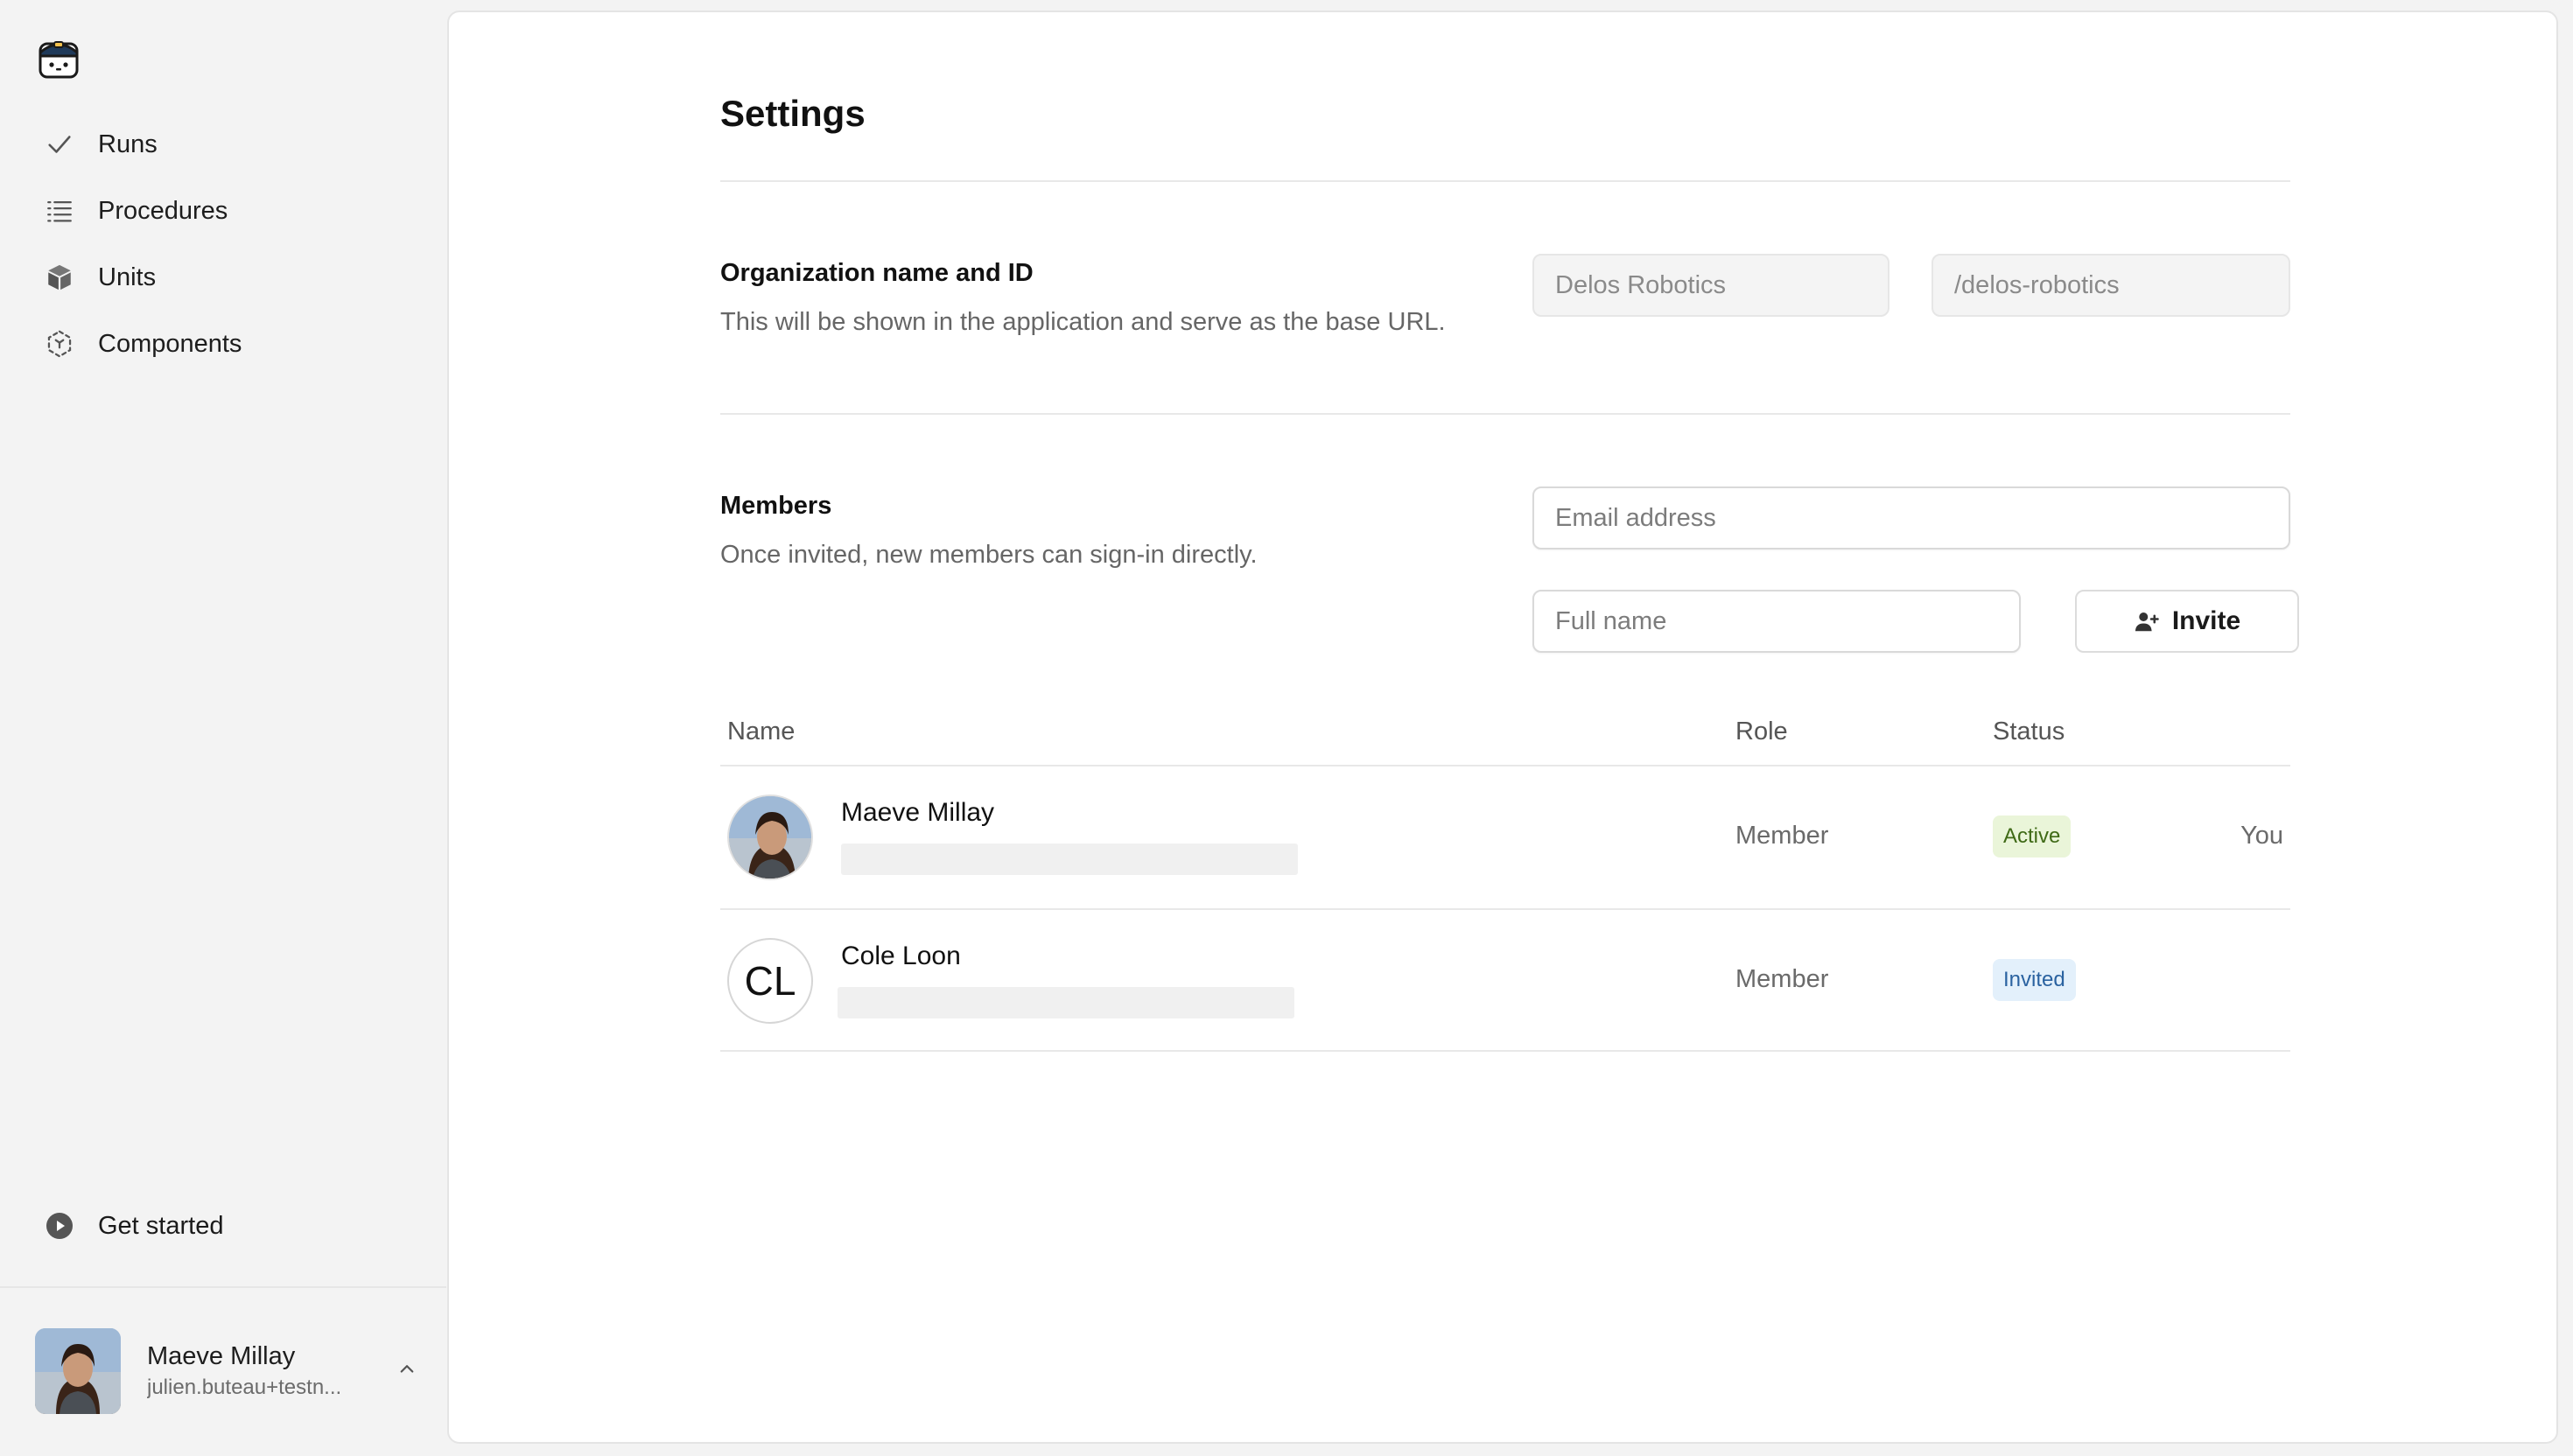 The height and width of the screenshot is (1456, 2573). I want to click on cube-icon, so click(60, 277).